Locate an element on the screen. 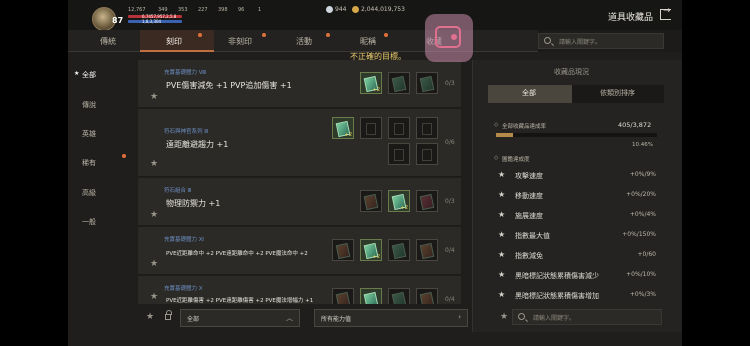 This screenshot has height=346, width=750. tab-event: 活動 is located at coordinates (304, 41).